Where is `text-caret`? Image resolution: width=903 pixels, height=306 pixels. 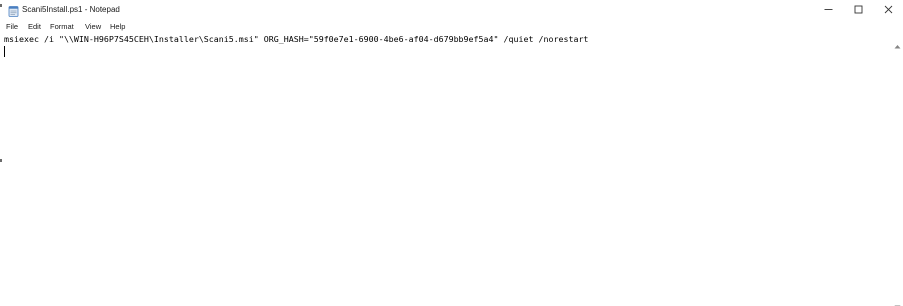
text-caret is located at coordinates (4, 51).